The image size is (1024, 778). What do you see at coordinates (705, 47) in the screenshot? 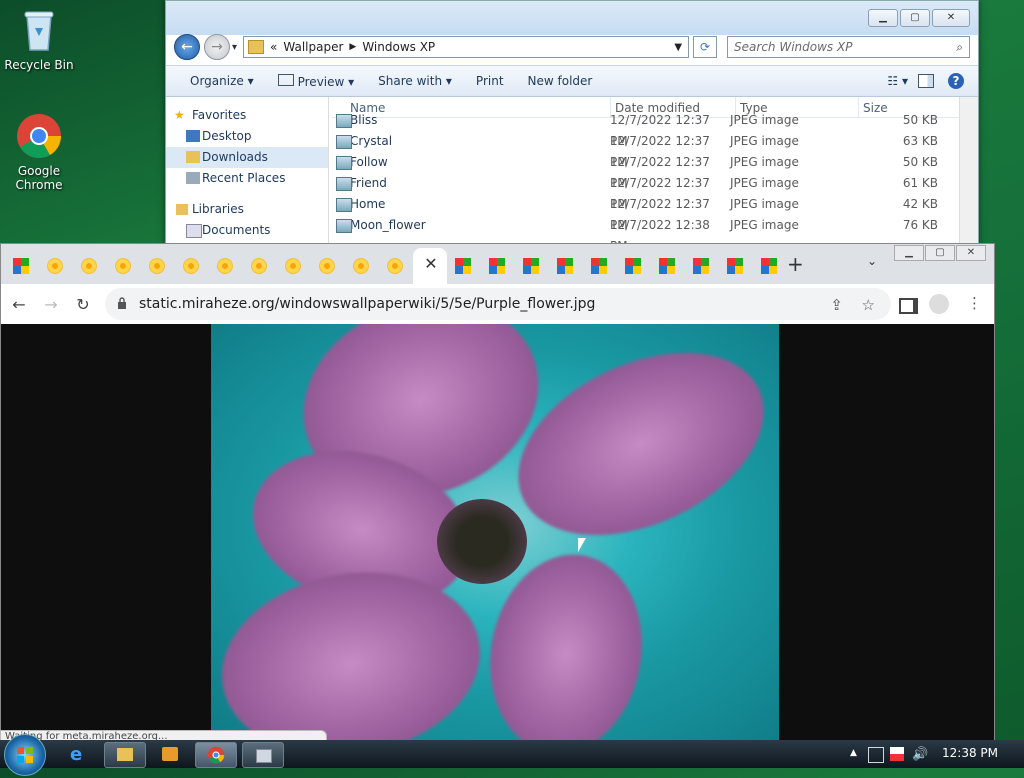
I see `refresh-button: ⟳` at bounding box center [705, 47].